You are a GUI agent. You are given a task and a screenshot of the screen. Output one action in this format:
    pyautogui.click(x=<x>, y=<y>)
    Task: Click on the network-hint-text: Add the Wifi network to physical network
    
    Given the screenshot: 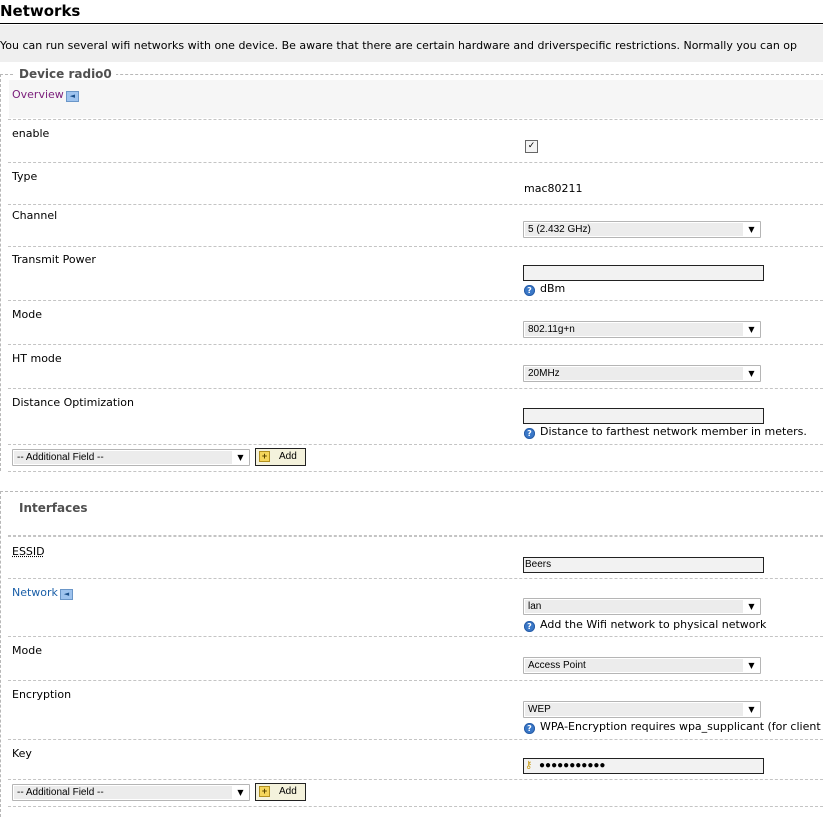 What is the action you would take?
    pyautogui.click(x=653, y=624)
    